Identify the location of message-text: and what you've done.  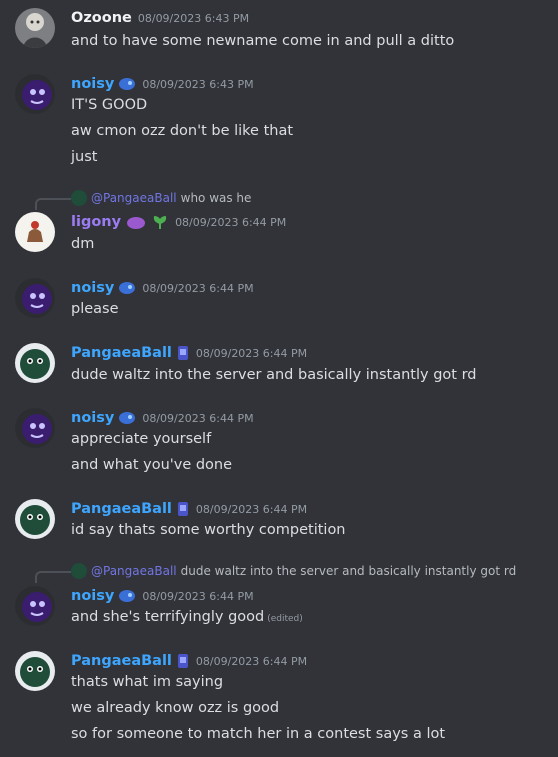
(152, 465).